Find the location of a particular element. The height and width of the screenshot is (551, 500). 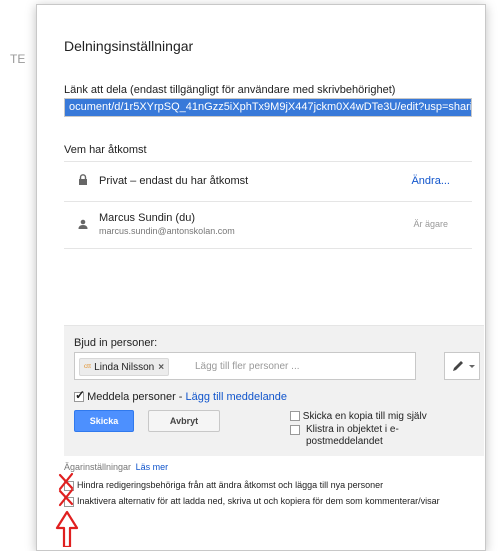

paste-item-option: Klistra in objektet i e-postmeddelandet is located at coordinates (373, 436).